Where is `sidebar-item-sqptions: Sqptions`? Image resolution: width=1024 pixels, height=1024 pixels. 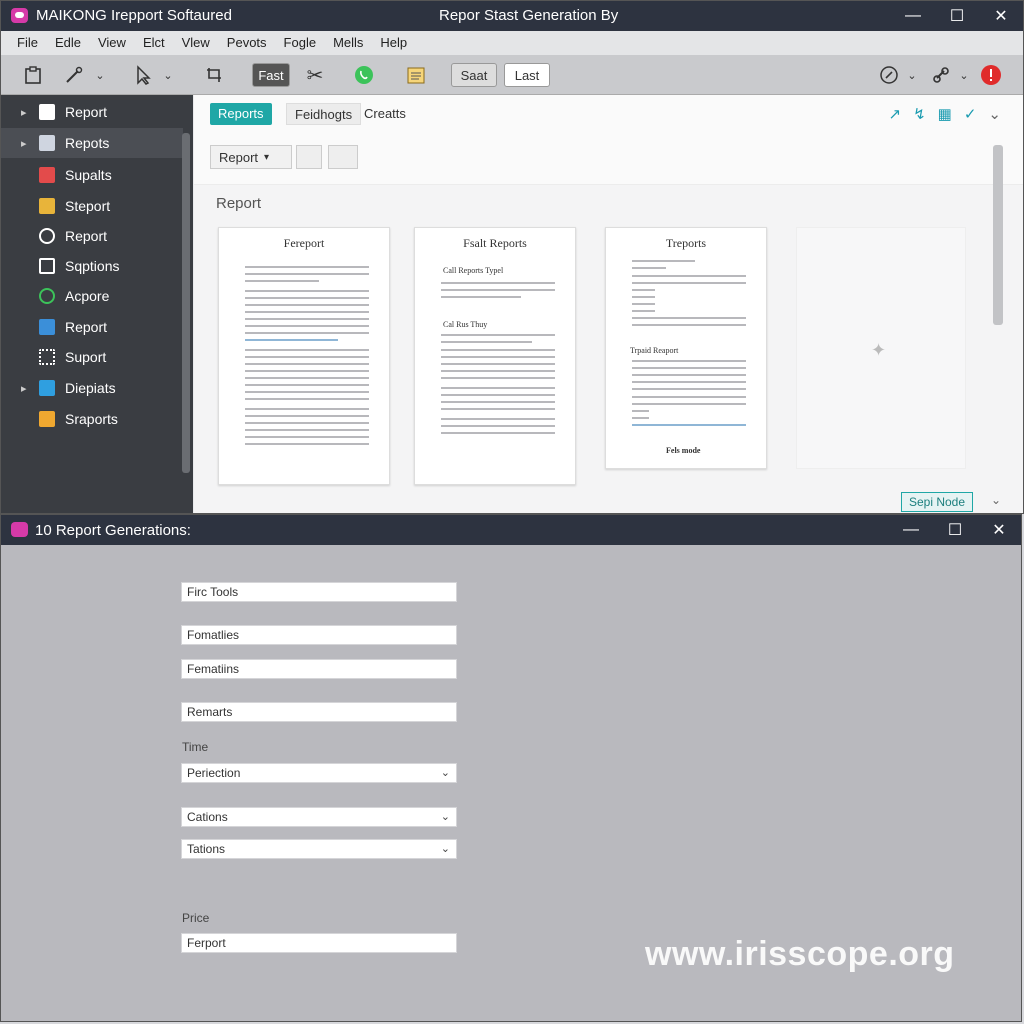
sidebar-item-sqptions: Sqptions is located at coordinates (92, 266).